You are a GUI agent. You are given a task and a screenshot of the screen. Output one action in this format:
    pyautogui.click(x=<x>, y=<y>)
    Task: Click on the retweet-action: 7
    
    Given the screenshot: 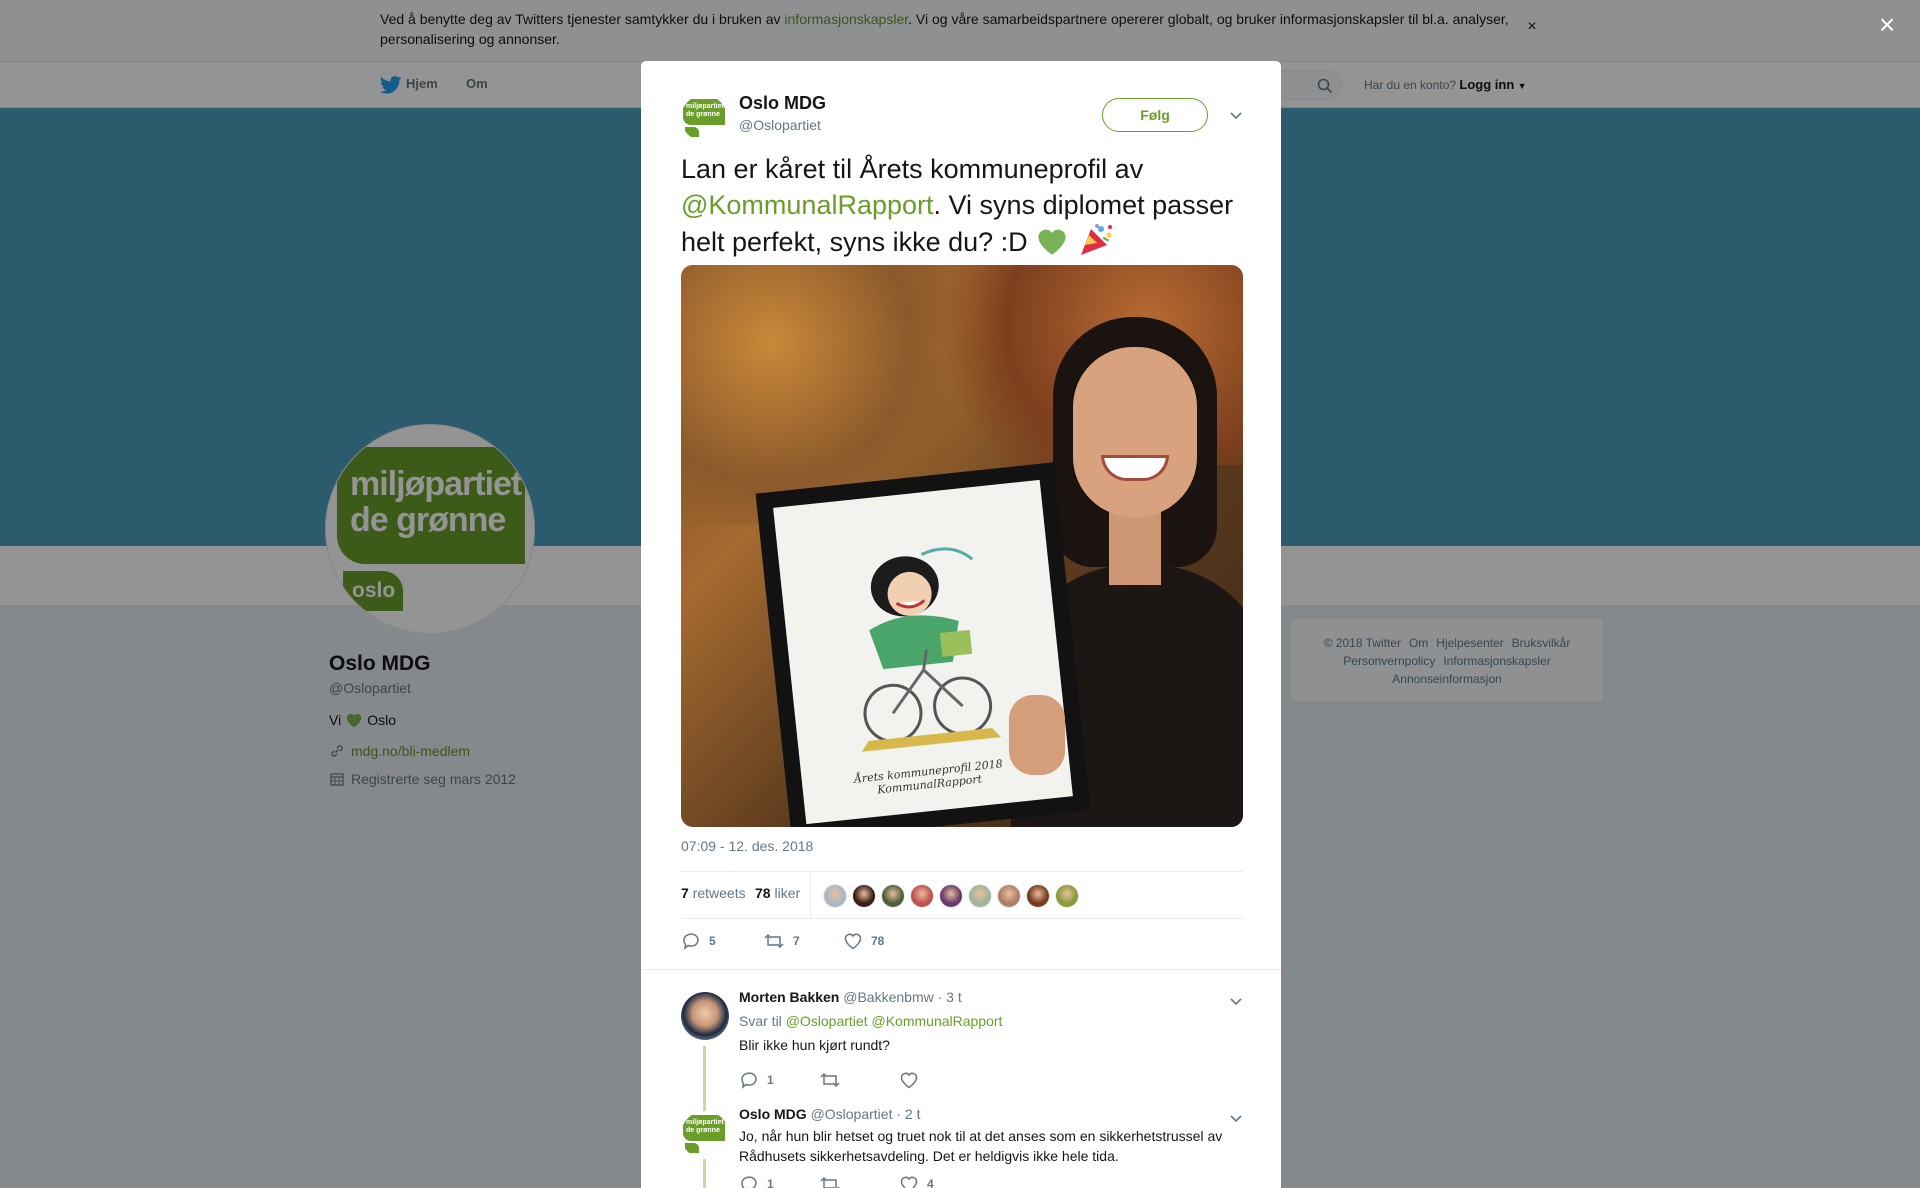 What is the action you would take?
    pyautogui.click(x=781, y=941)
    